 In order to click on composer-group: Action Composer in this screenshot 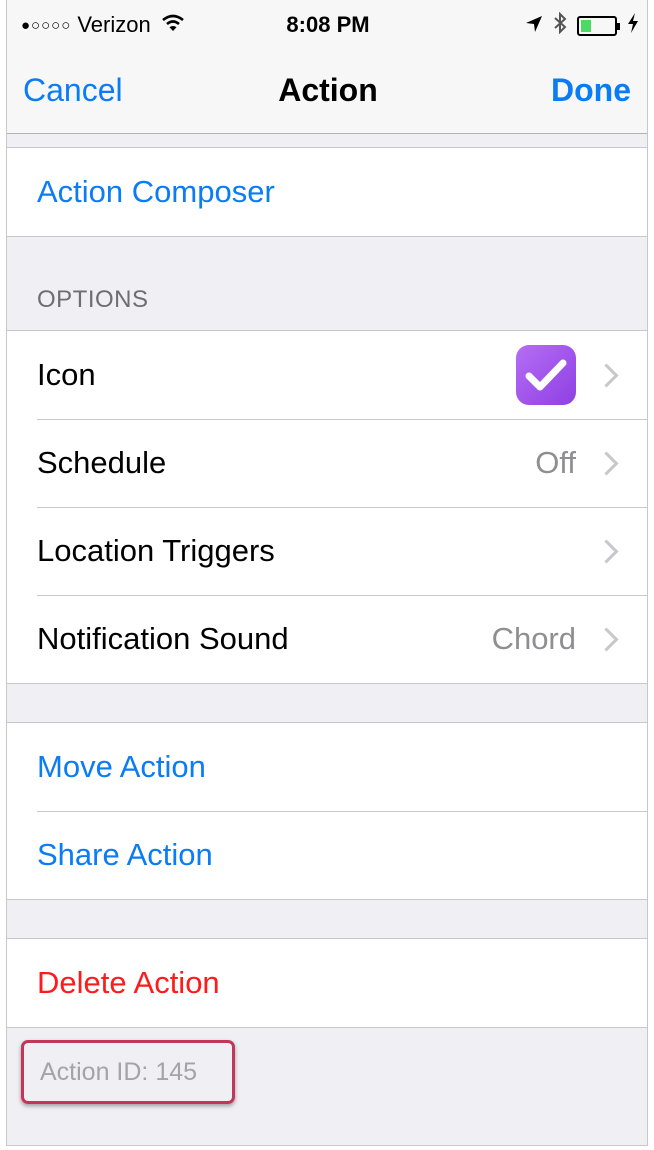, I will do `click(327, 192)`.